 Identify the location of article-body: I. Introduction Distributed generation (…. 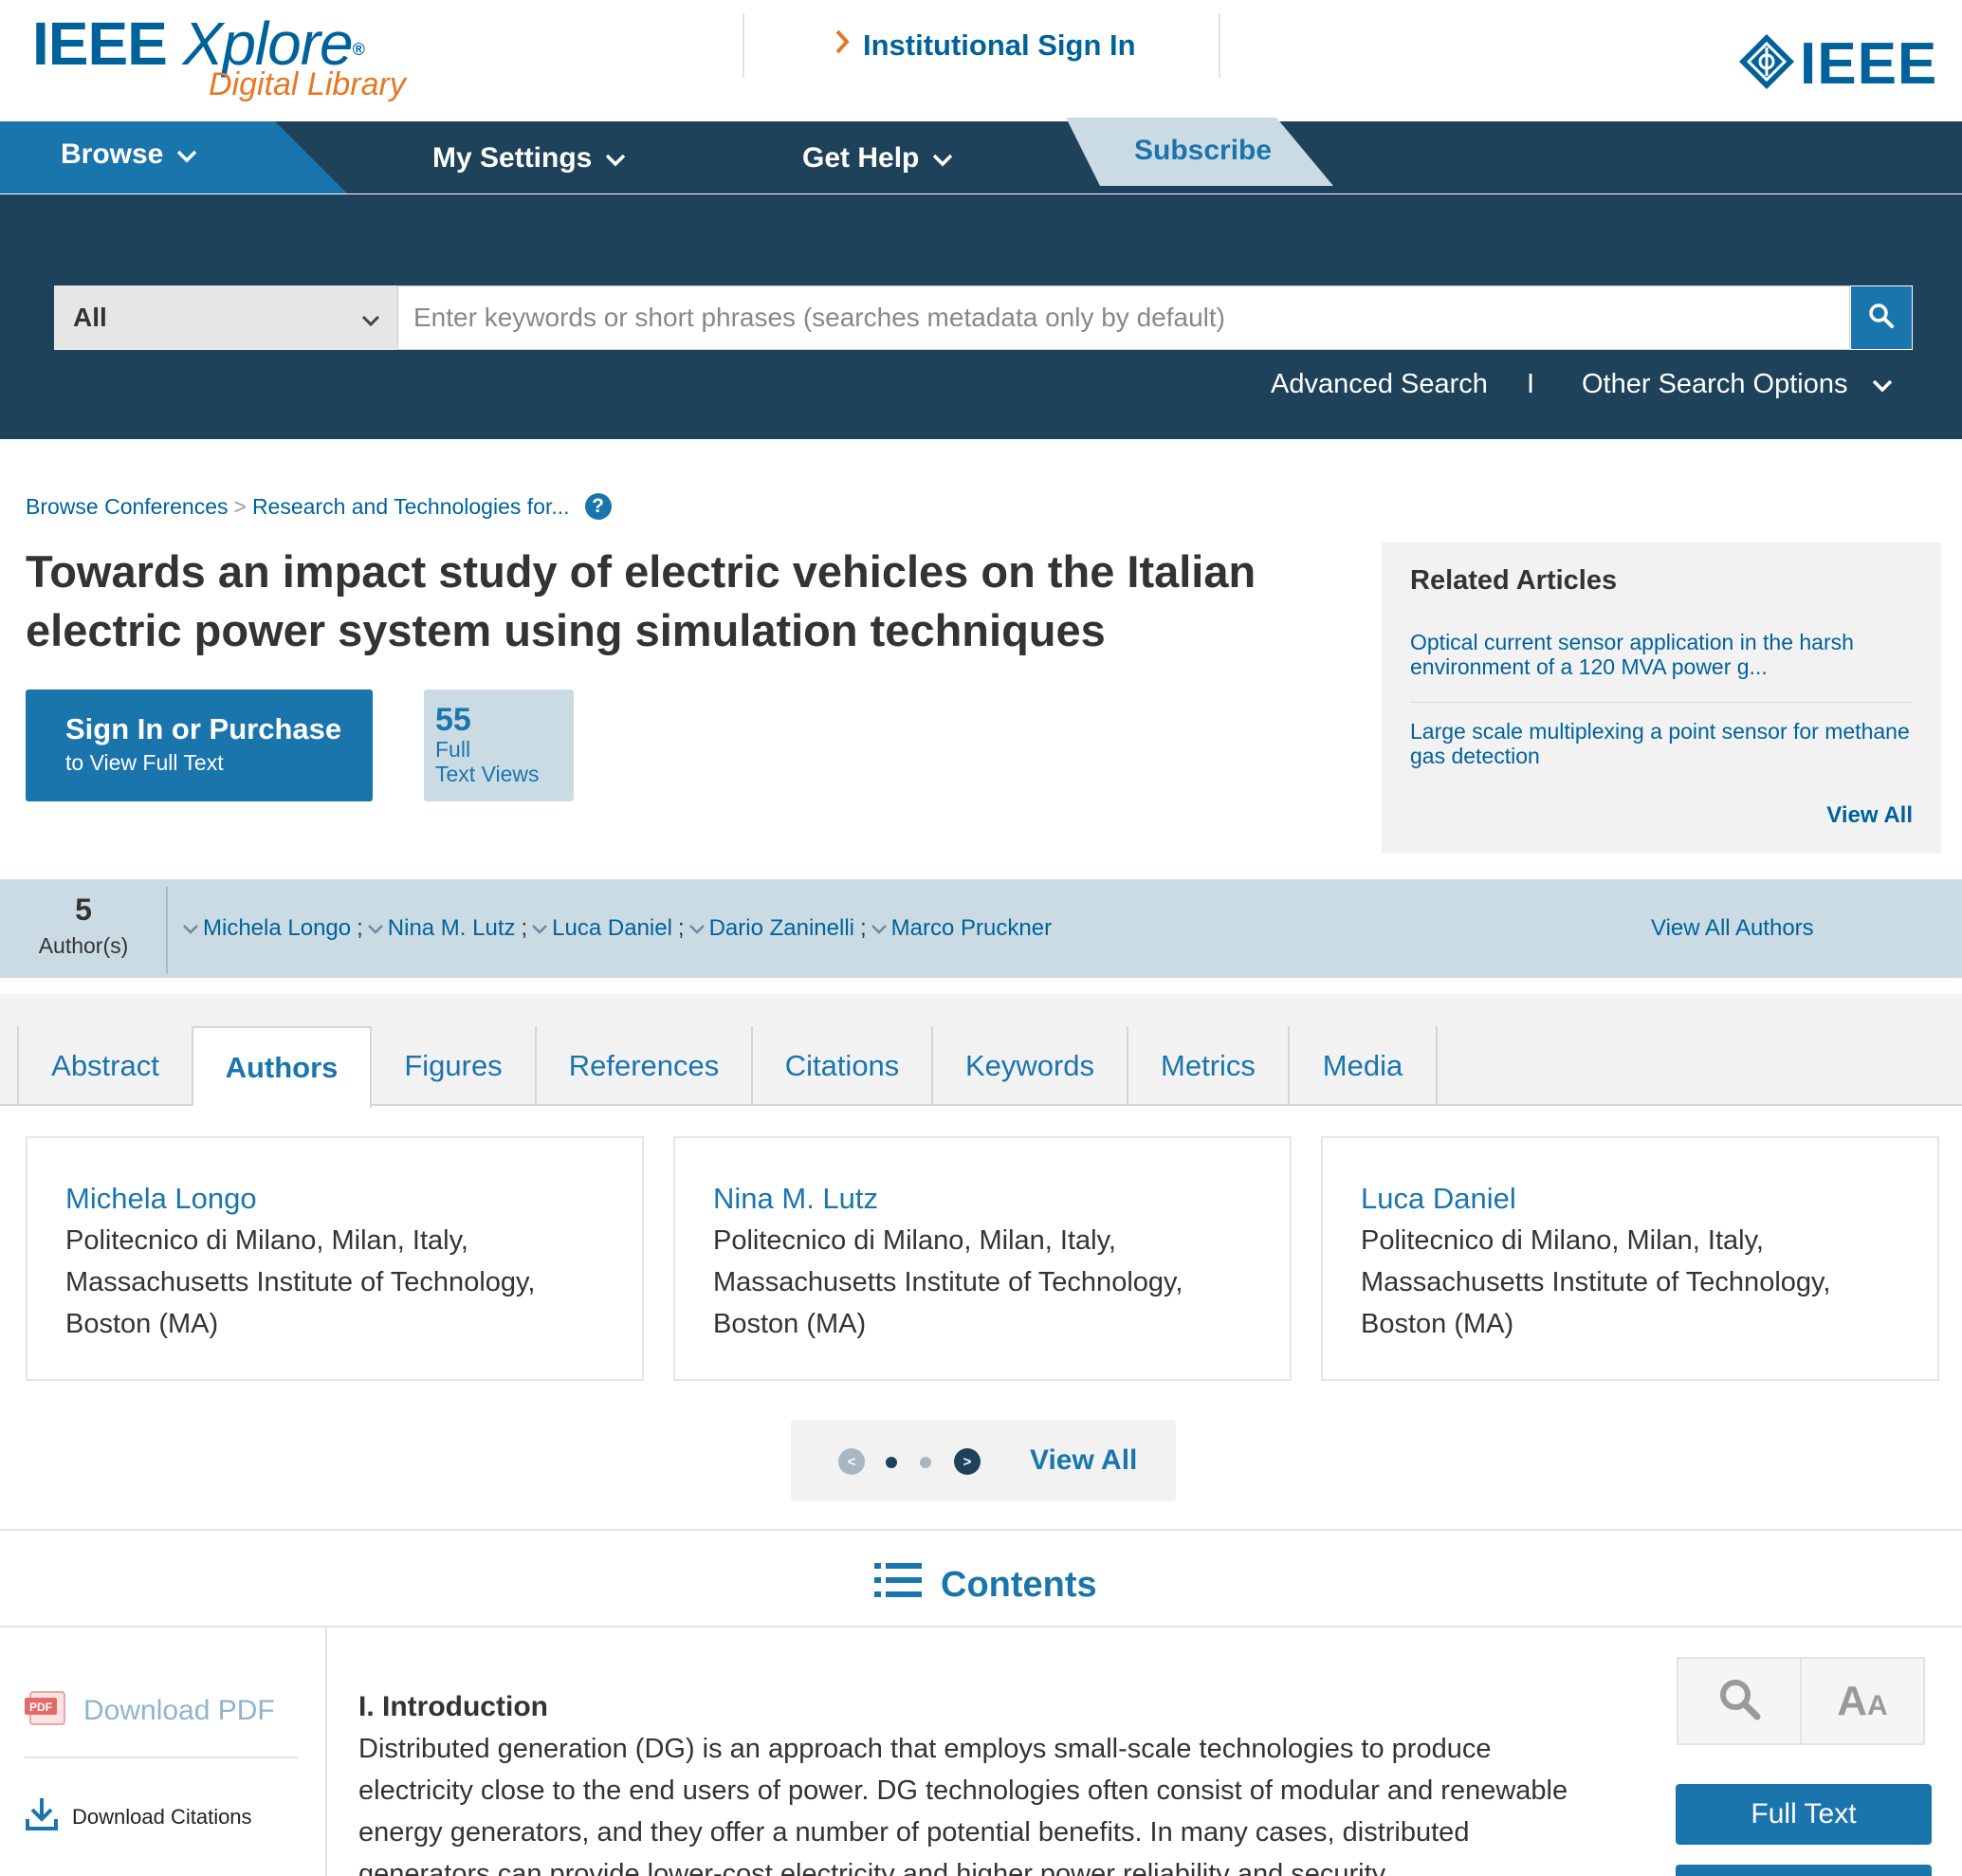
(979, 1781).